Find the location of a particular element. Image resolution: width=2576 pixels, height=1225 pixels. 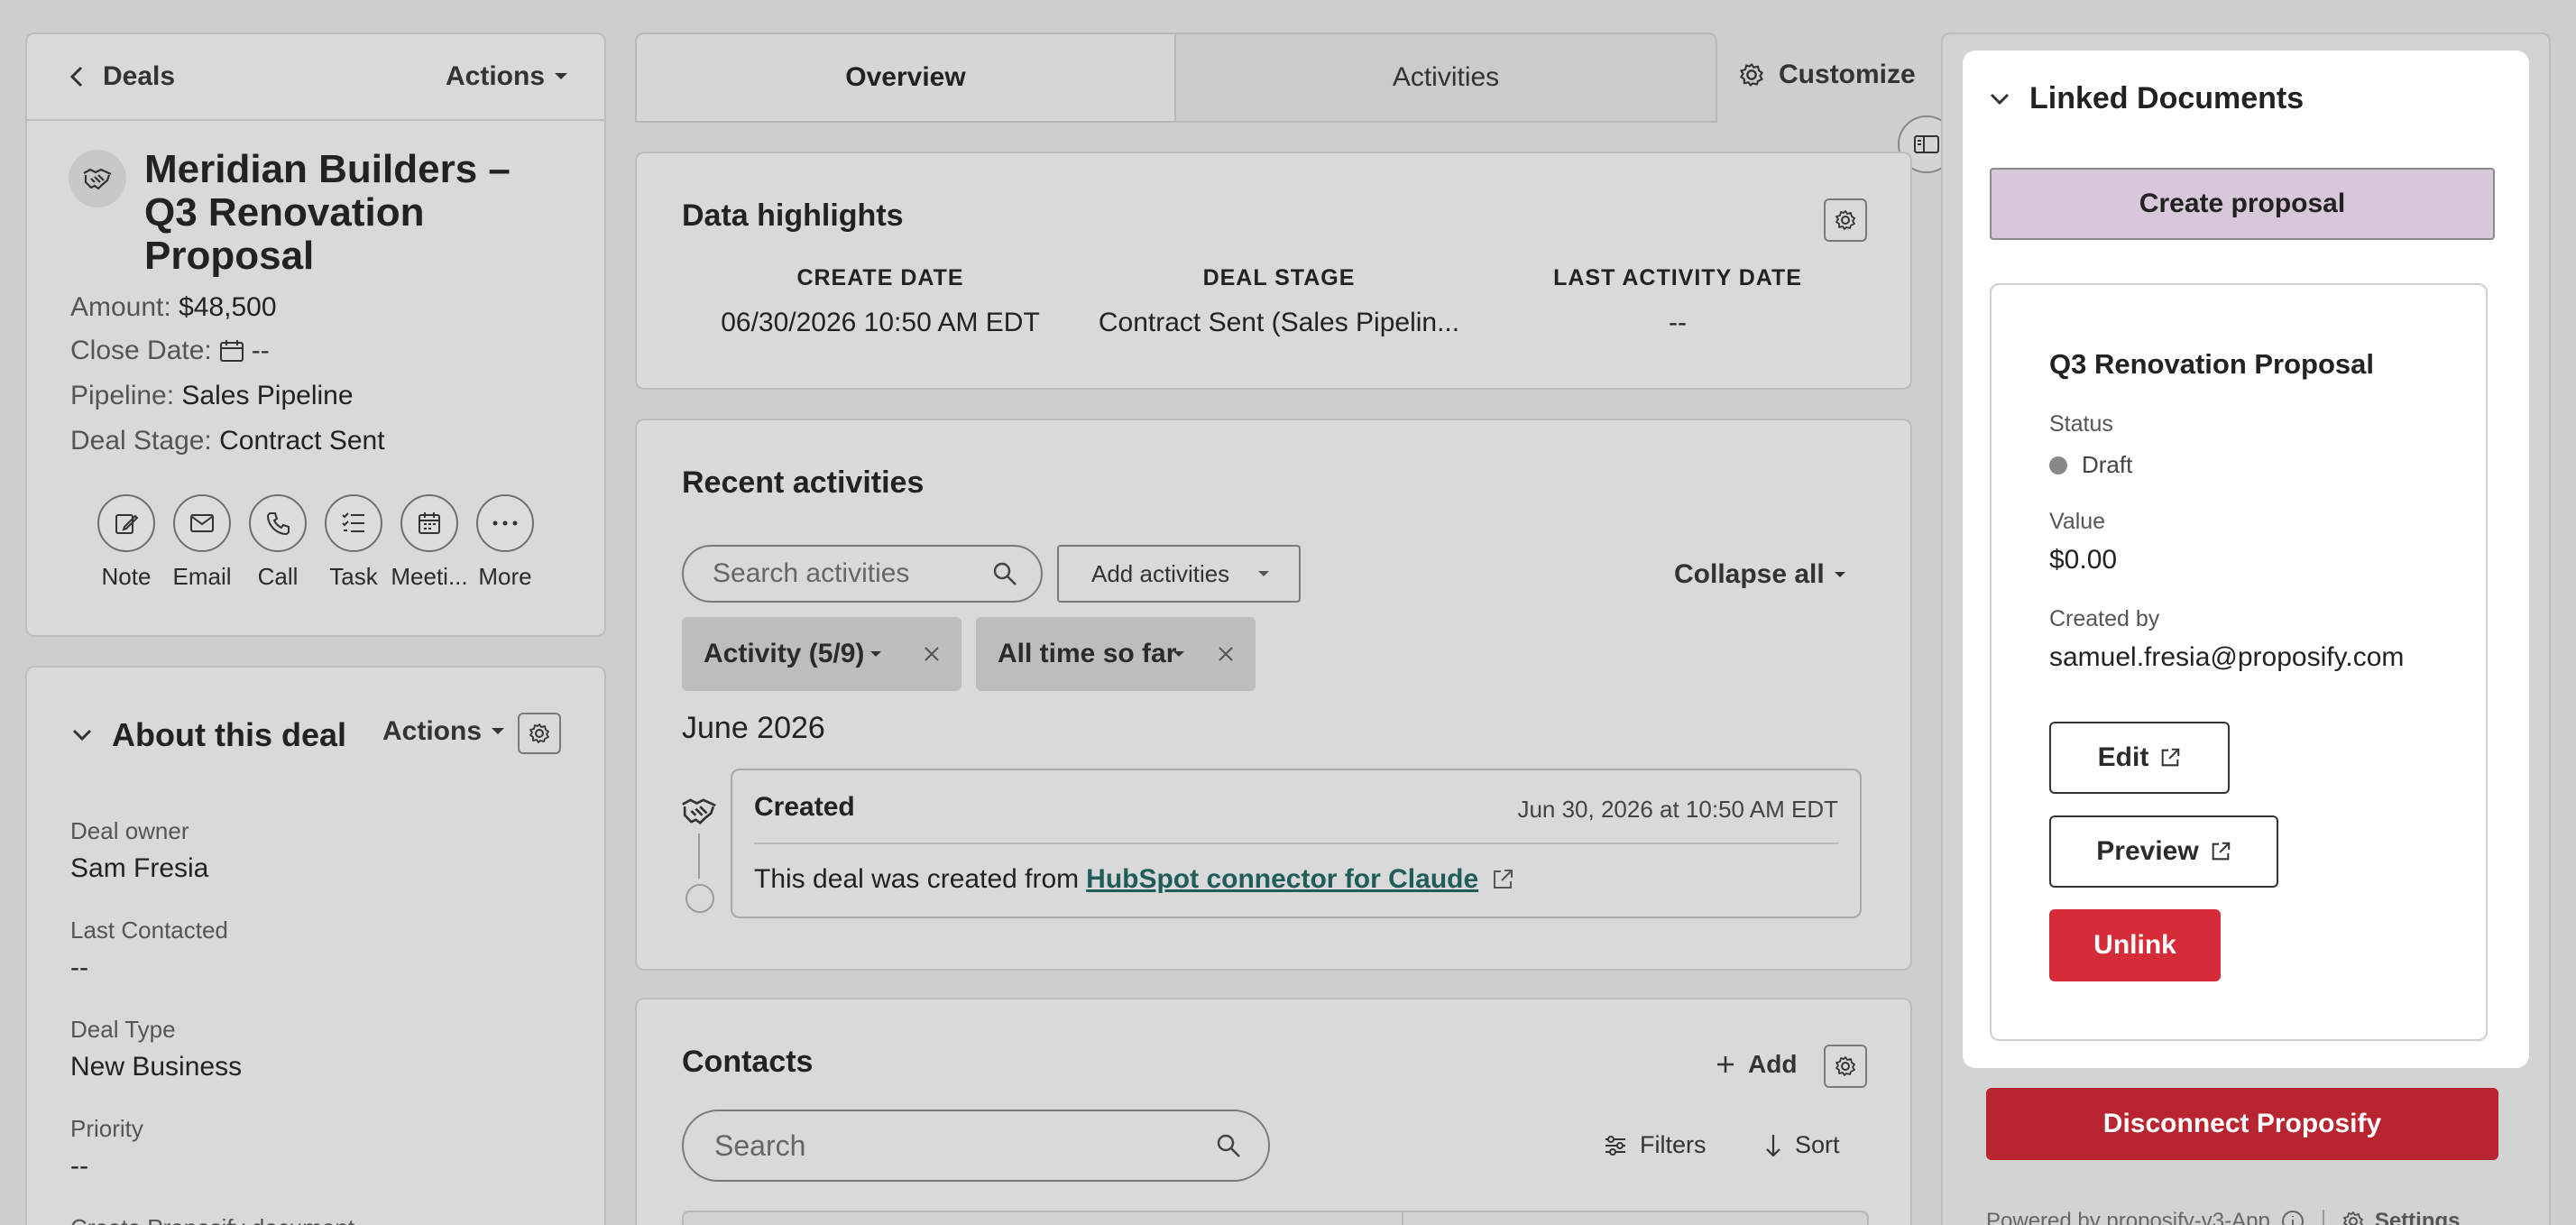

more-button is located at coordinates (505, 523).